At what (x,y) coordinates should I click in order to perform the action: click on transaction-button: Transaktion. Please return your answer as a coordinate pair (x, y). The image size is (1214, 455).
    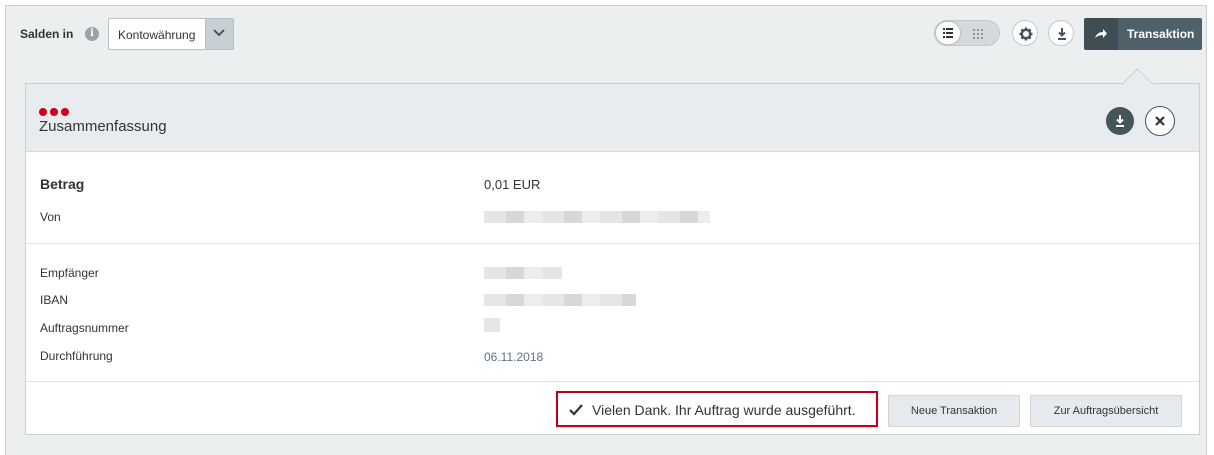
    Looking at the image, I should click on (1143, 34).